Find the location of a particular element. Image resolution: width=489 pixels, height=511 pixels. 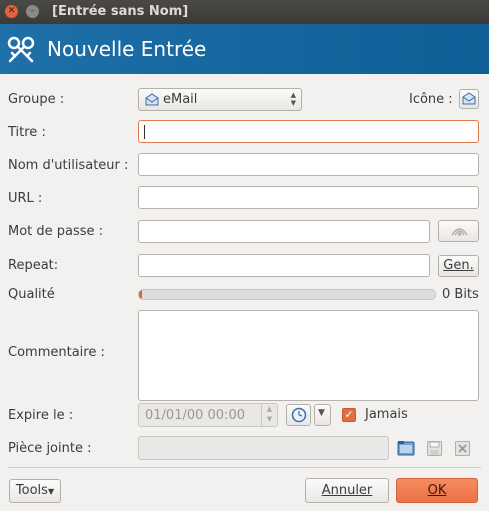

dialog-heading: Nouvelle Entrée is located at coordinates (127, 49).